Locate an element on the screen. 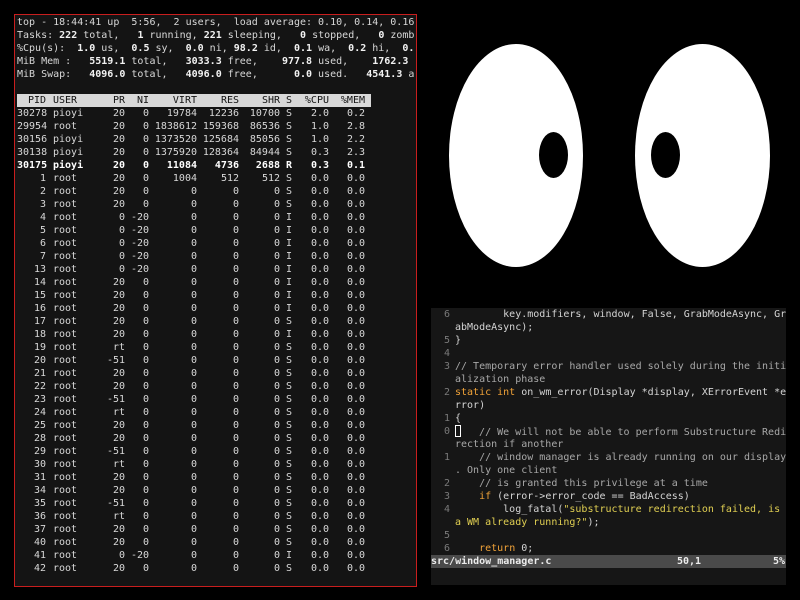  process-row: 42 root 20 0 0 0 0 S 0.0 0.0 is located at coordinates (216, 568).